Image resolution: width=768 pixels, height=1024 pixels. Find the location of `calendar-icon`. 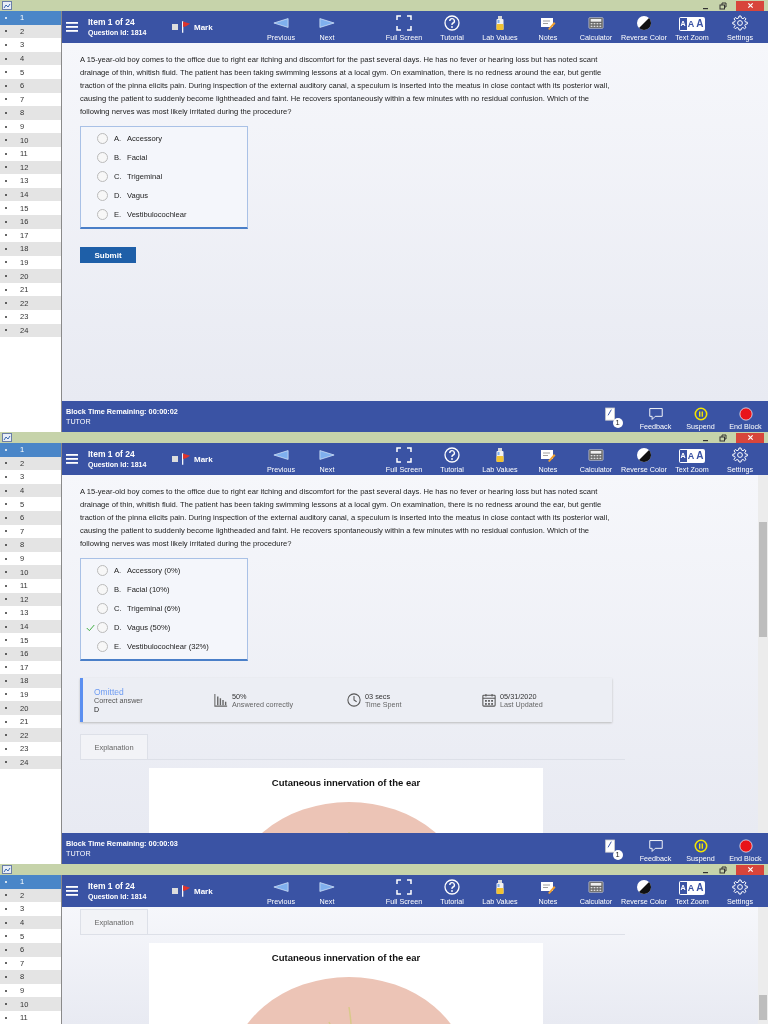

calendar-icon is located at coordinates (489, 700).